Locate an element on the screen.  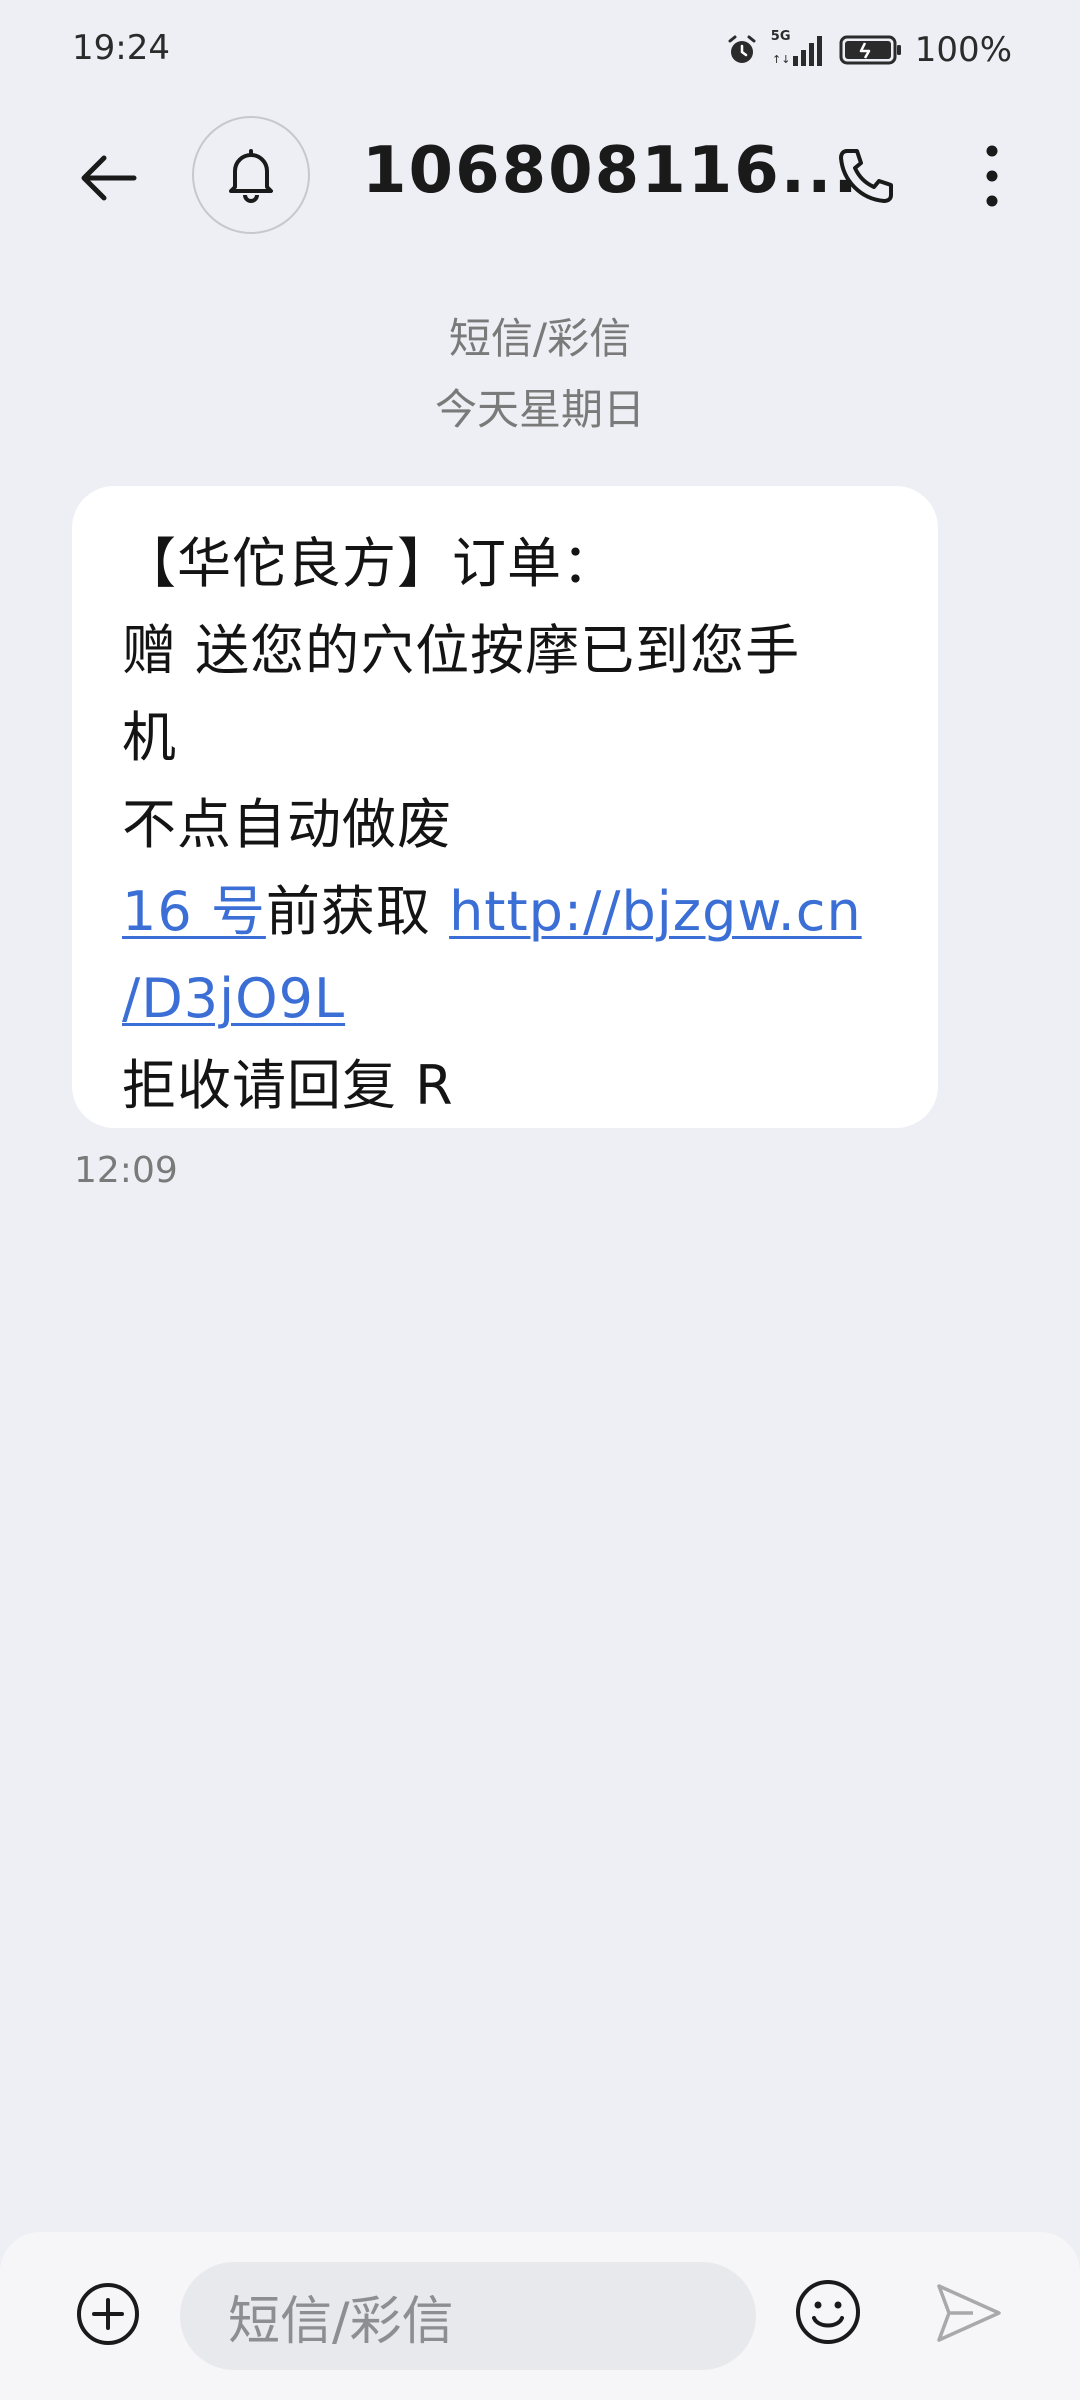
alarm-icon is located at coordinates (742, 49).